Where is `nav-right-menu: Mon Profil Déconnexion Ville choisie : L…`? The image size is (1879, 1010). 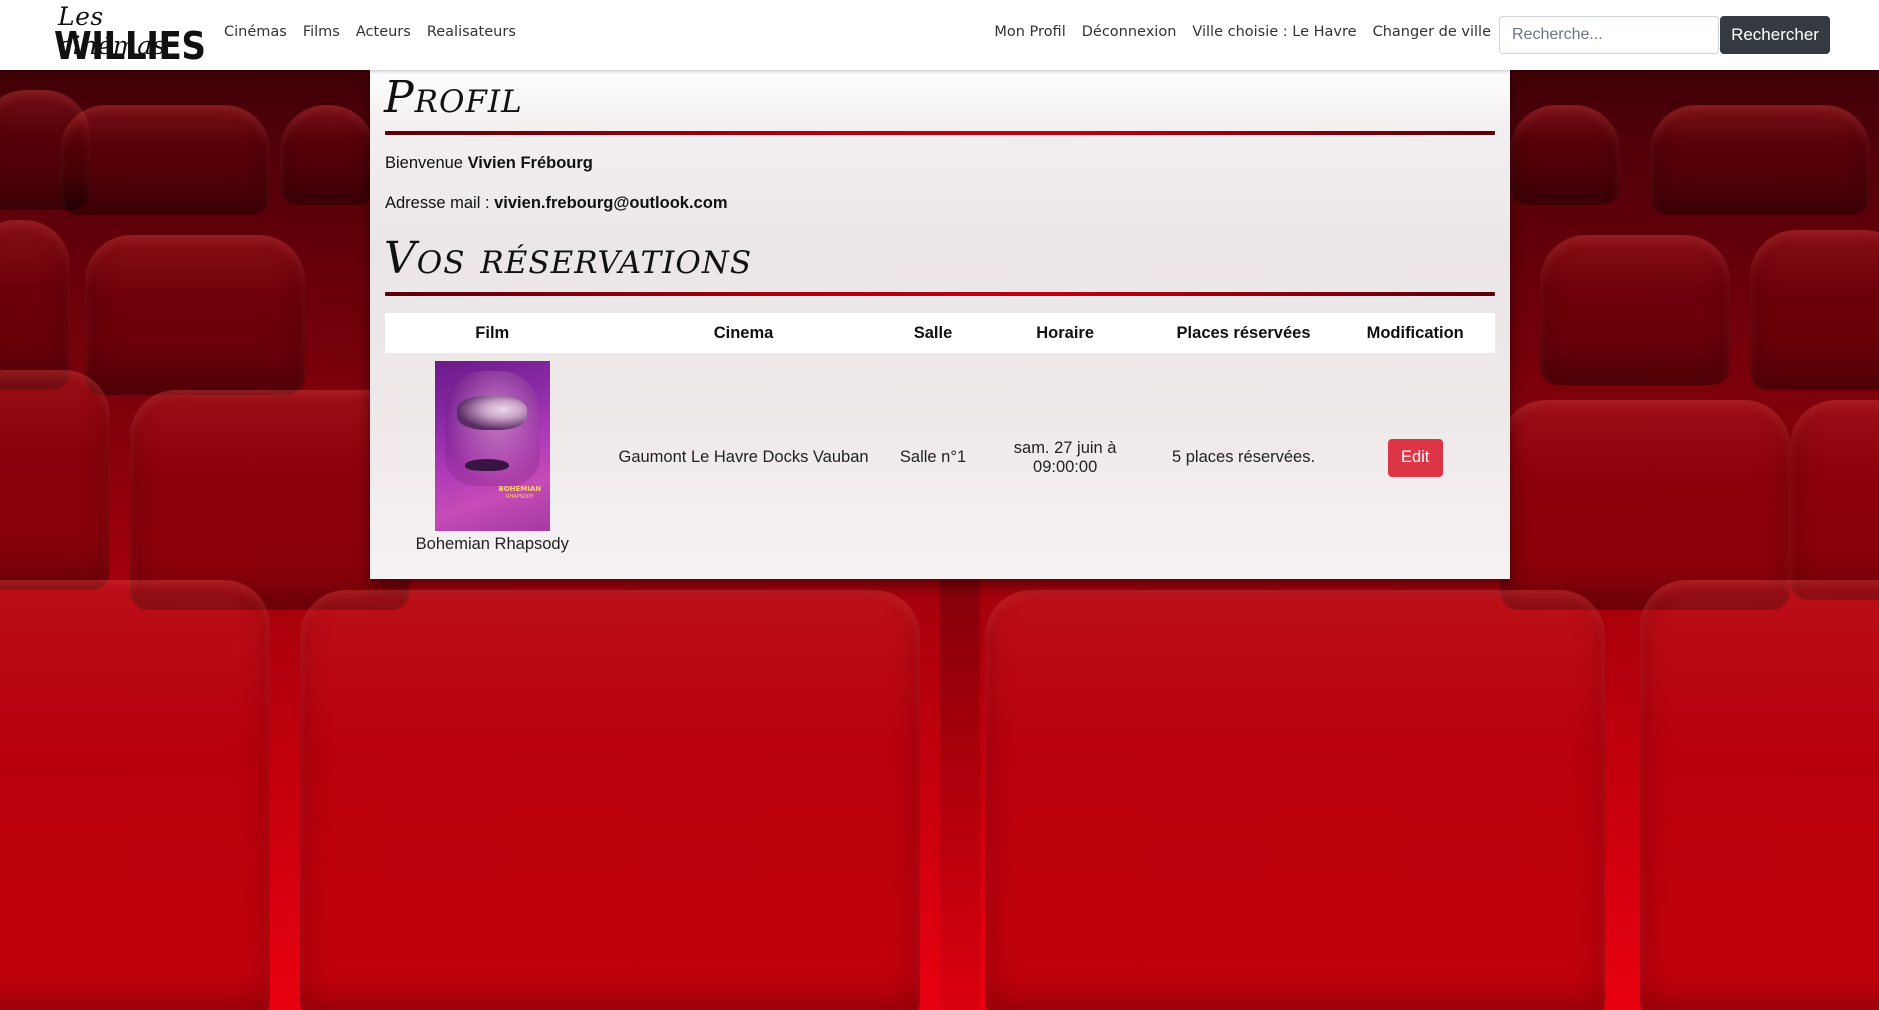 nav-right-menu: Mon Profil Déconnexion Ville choisie : L… is located at coordinates (1242, 32).